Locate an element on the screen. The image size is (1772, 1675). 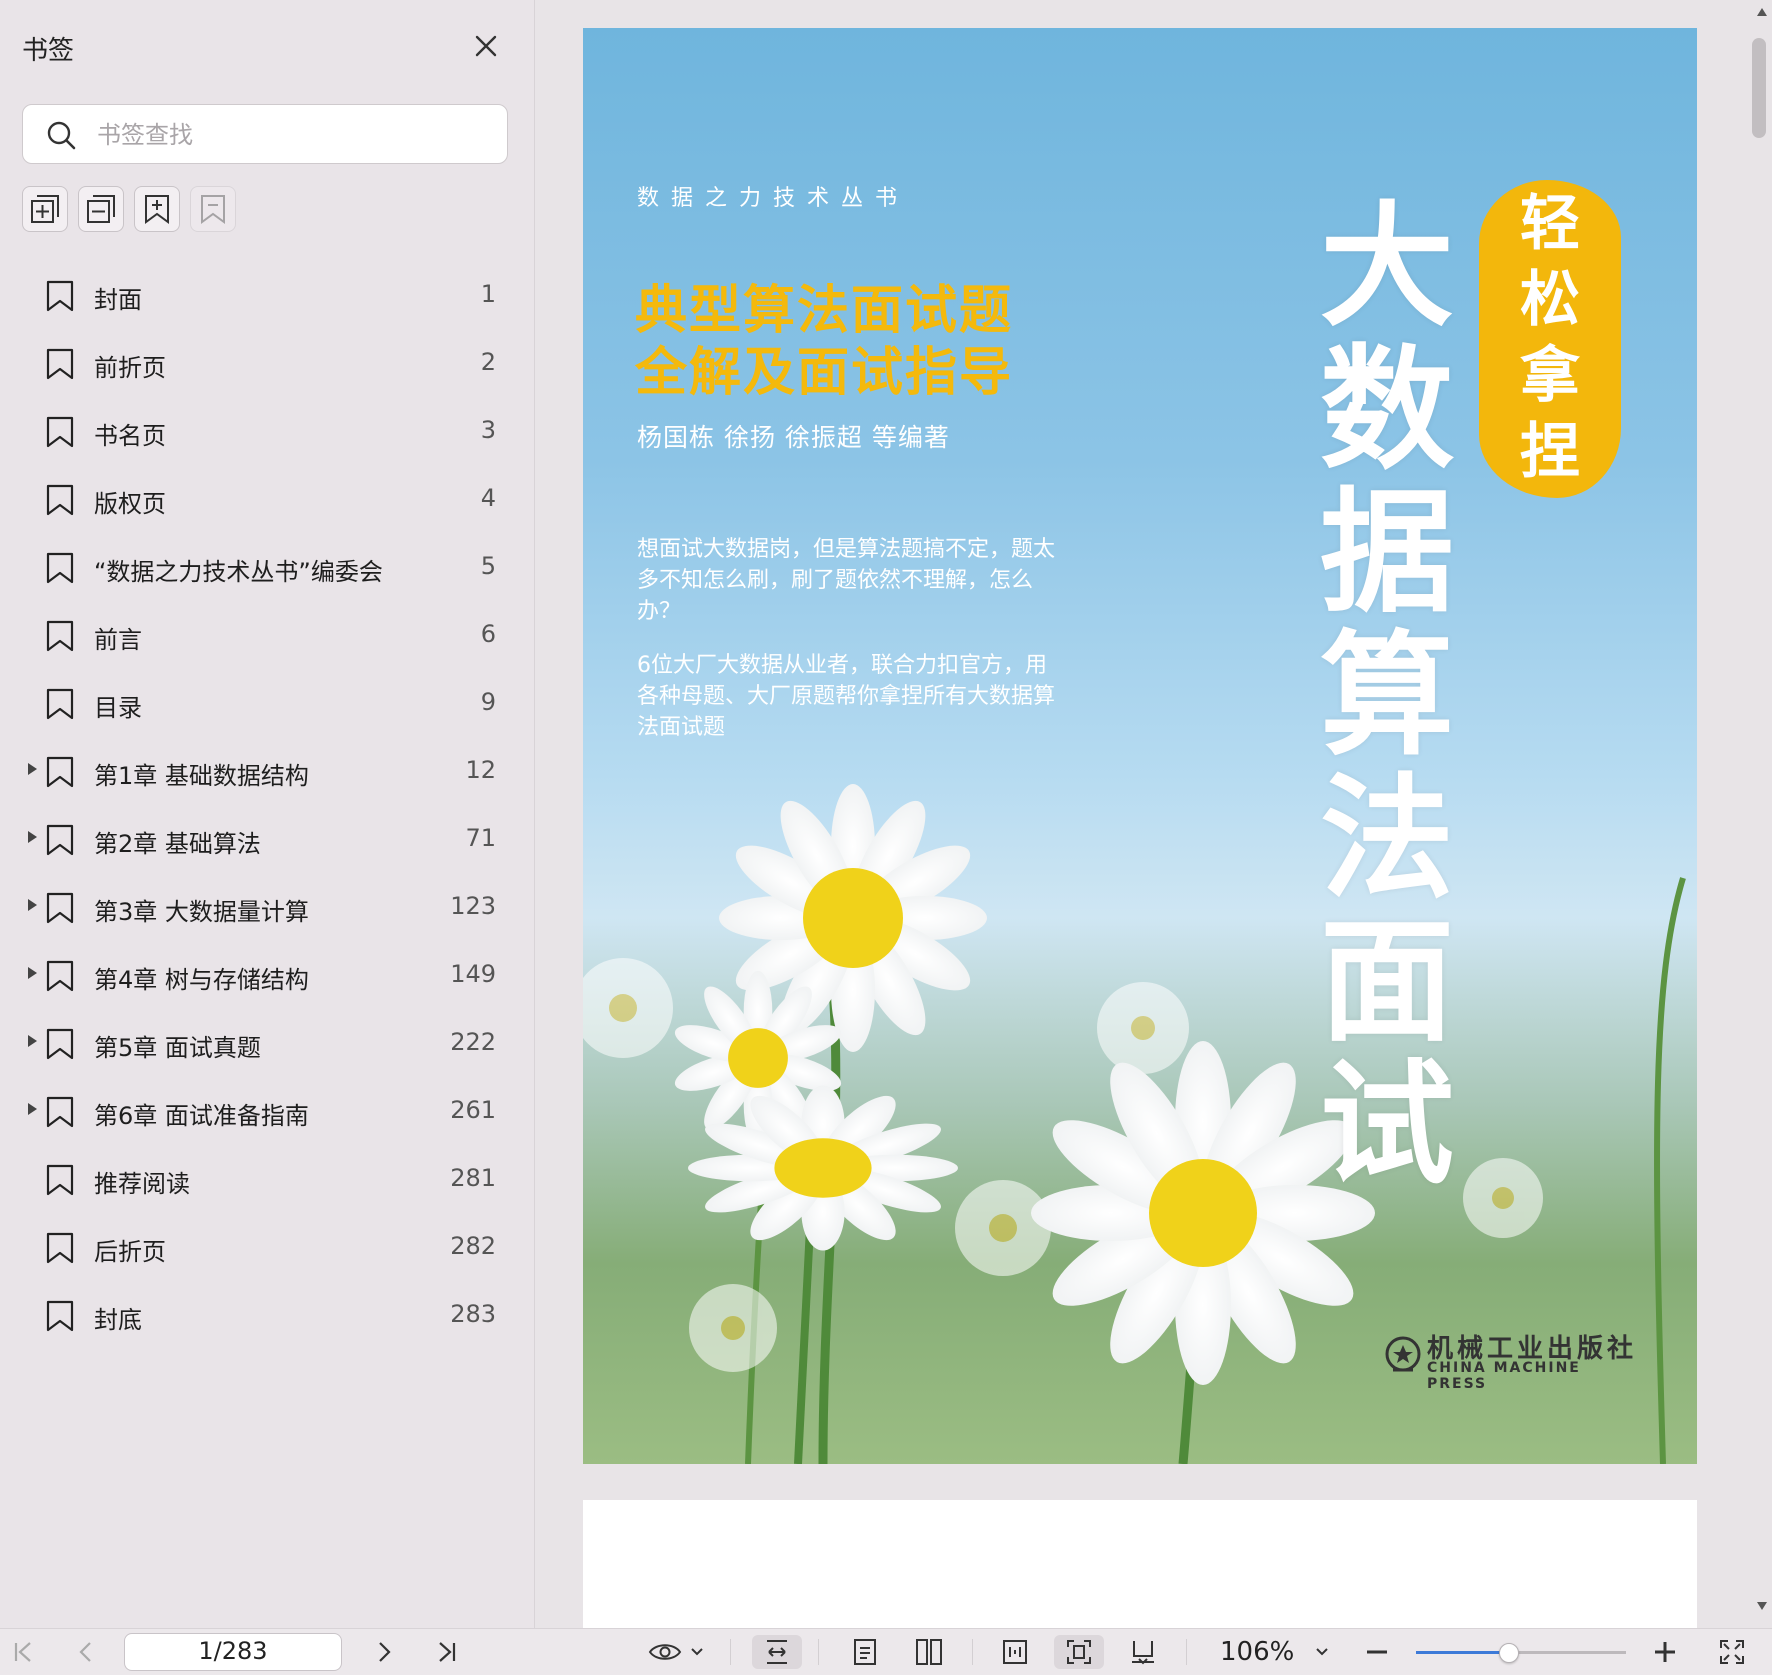
add-bookmark-icon is located at coordinates (157, 209).